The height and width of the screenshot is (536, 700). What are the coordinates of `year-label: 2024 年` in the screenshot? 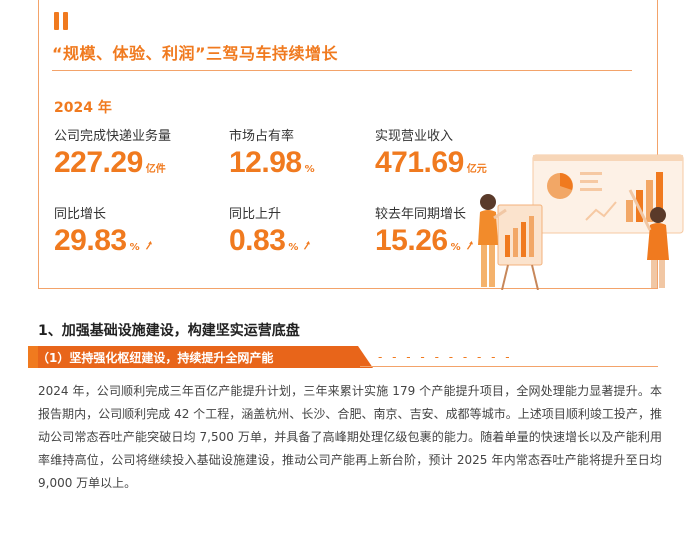 It's located at (83, 108).